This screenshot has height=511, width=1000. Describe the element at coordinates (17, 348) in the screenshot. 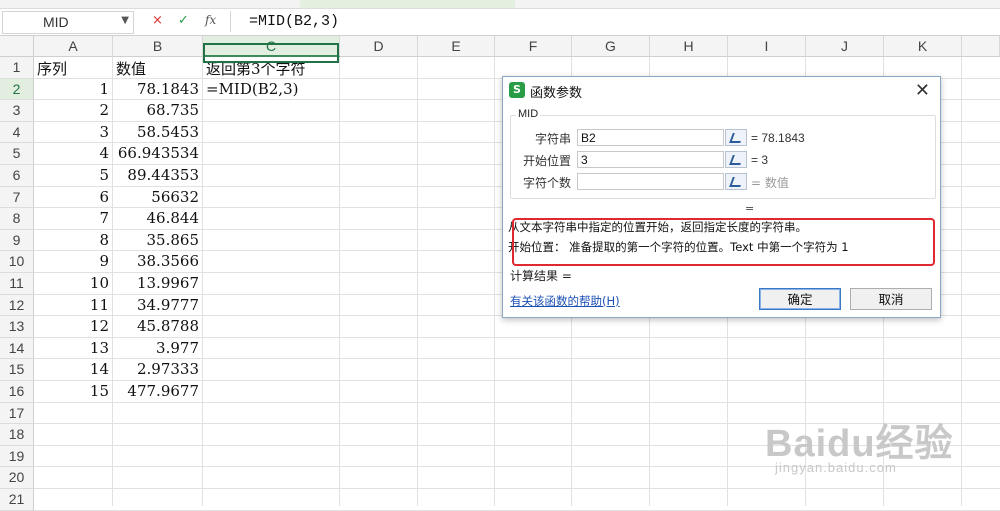

I see `row-header-14: 14` at that location.